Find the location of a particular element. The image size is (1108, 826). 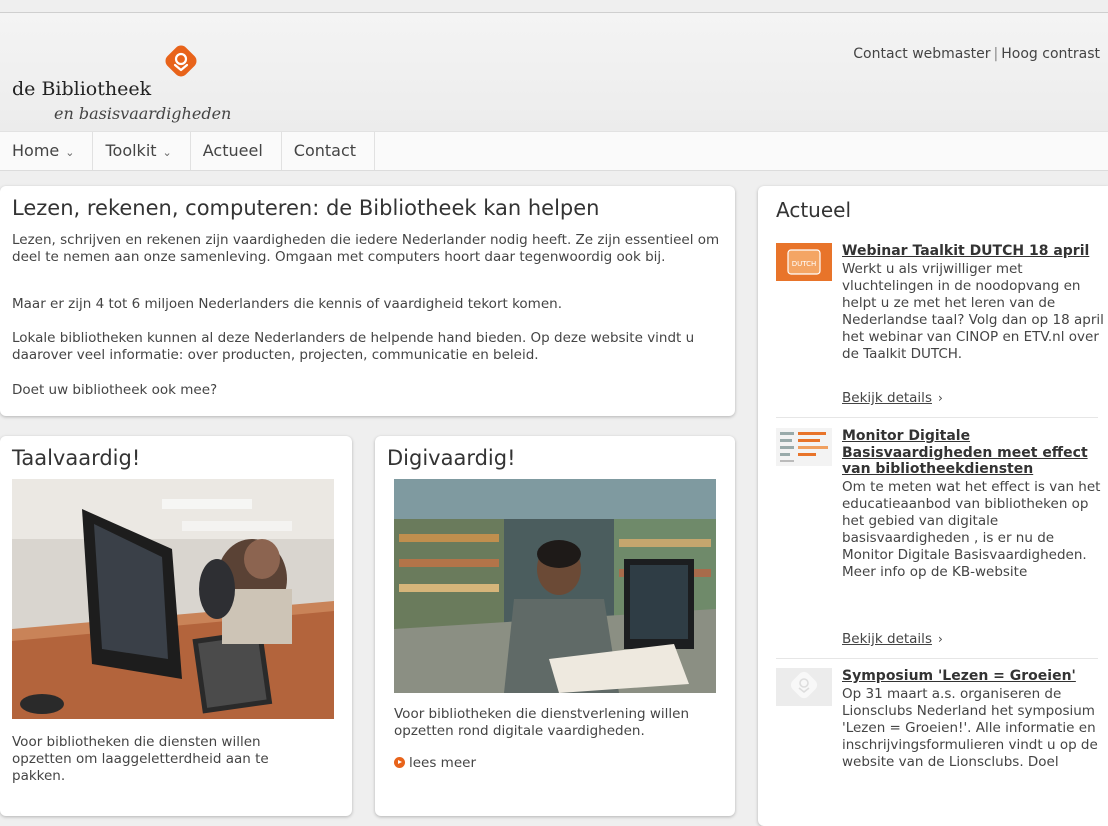

utility-links: Contact webmaster | Hoog contrast is located at coordinates (976, 54).